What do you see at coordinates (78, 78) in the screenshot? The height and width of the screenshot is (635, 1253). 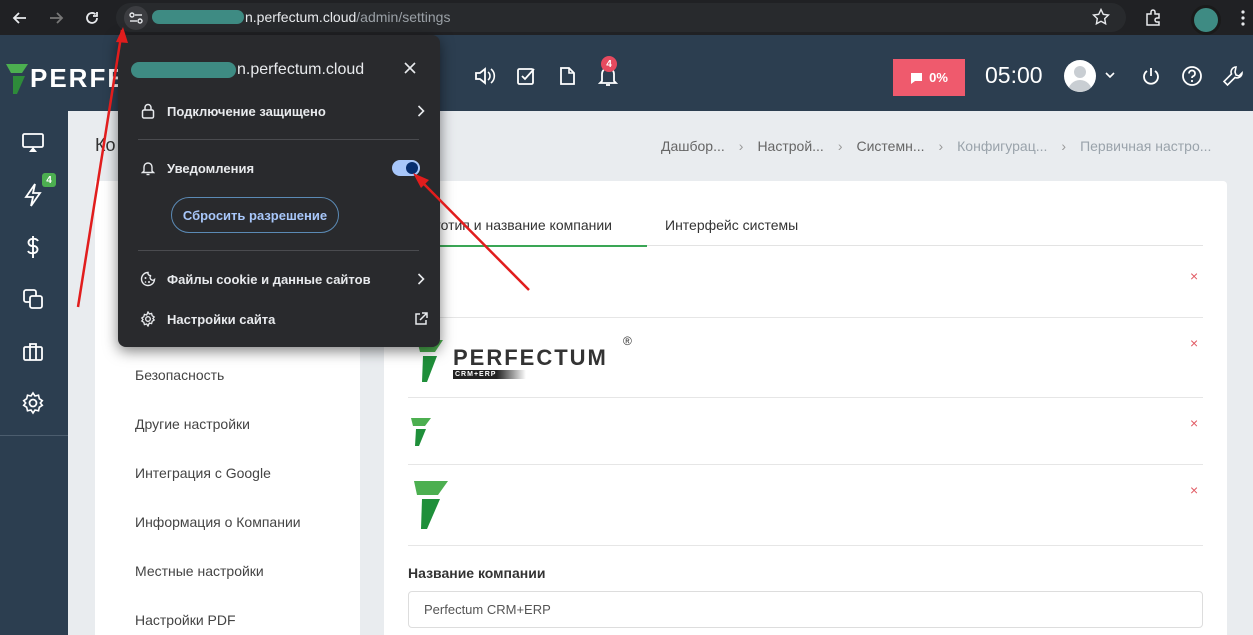 I see `logo-text: PERFE` at bounding box center [78, 78].